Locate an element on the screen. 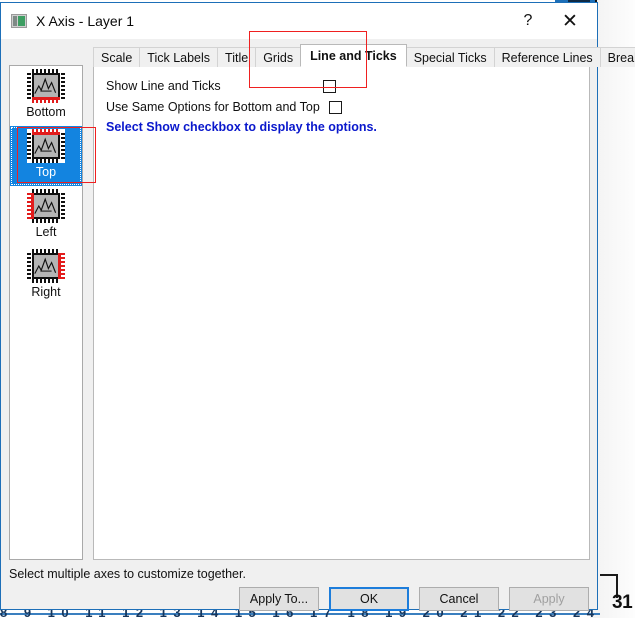 The width and height of the screenshot is (635, 618). close-button: ✕ is located at coordinates (570, 21).